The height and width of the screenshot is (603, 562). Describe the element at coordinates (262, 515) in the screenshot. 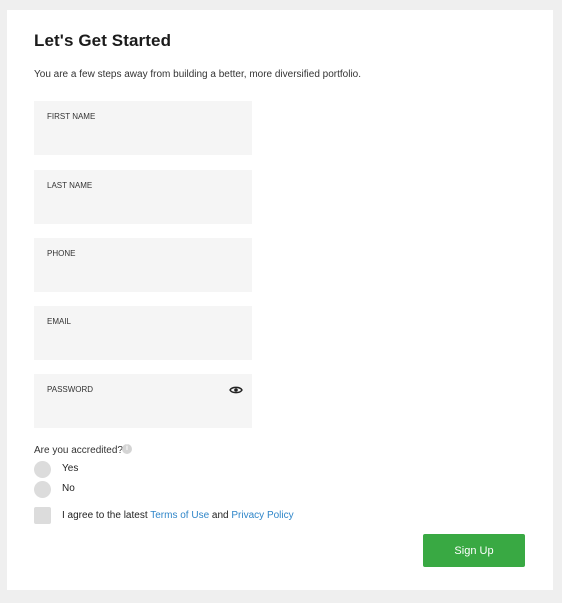

I see `privacy-policy-link: Privacy Policy` at that location.